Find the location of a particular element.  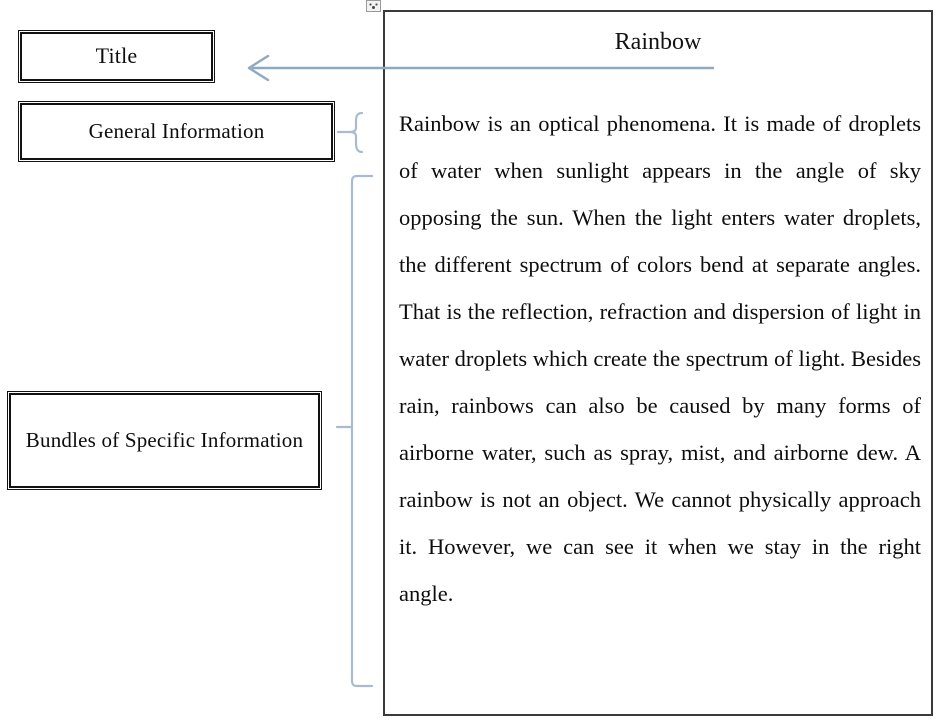

anchor-marker-icon is located at coordinates (373, 6).